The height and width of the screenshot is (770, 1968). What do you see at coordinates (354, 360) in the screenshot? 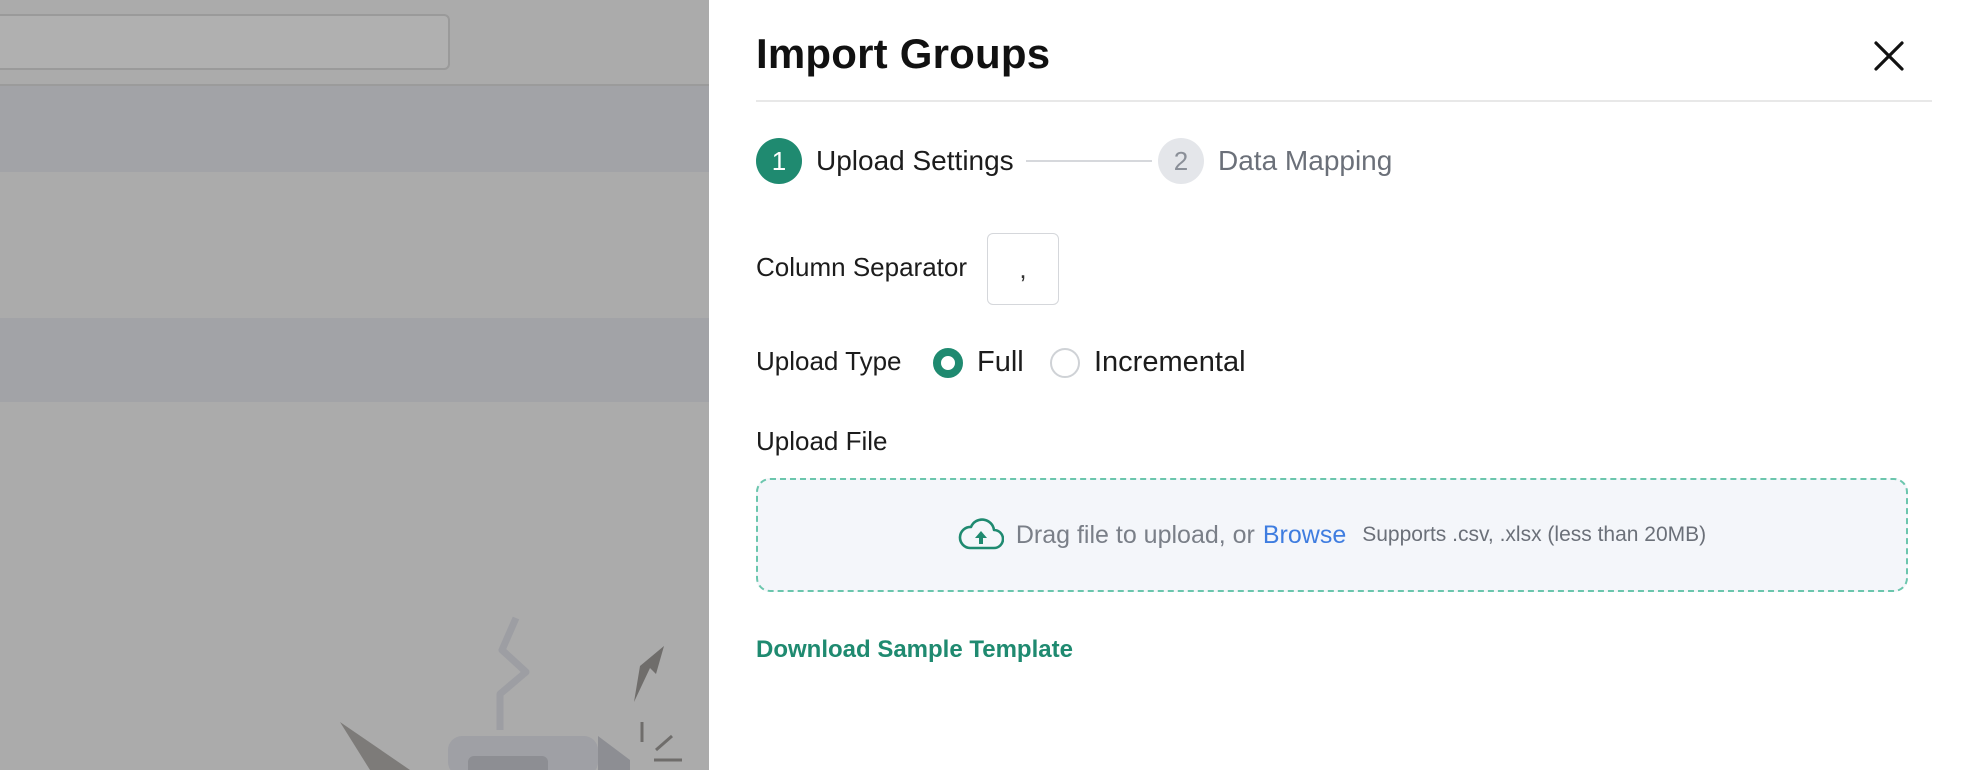
I see `background-table-band` at bounding box center [354, 360].